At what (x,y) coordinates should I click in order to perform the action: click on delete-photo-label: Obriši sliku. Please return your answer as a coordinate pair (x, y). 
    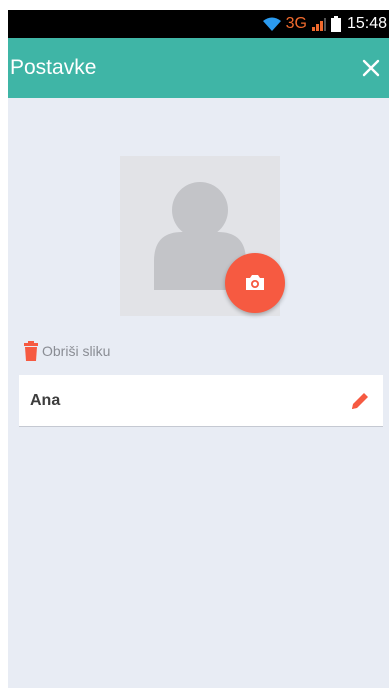
    Looking at the image, I should click on (76, 351).